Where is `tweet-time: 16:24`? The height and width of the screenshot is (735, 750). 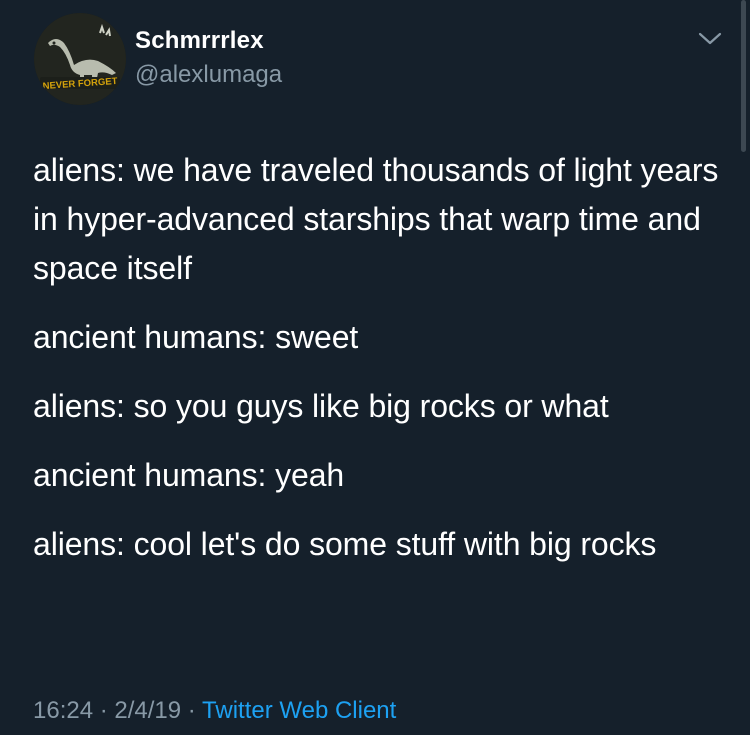
tweet-time: 16:24 is located at coordinates (63, 710).